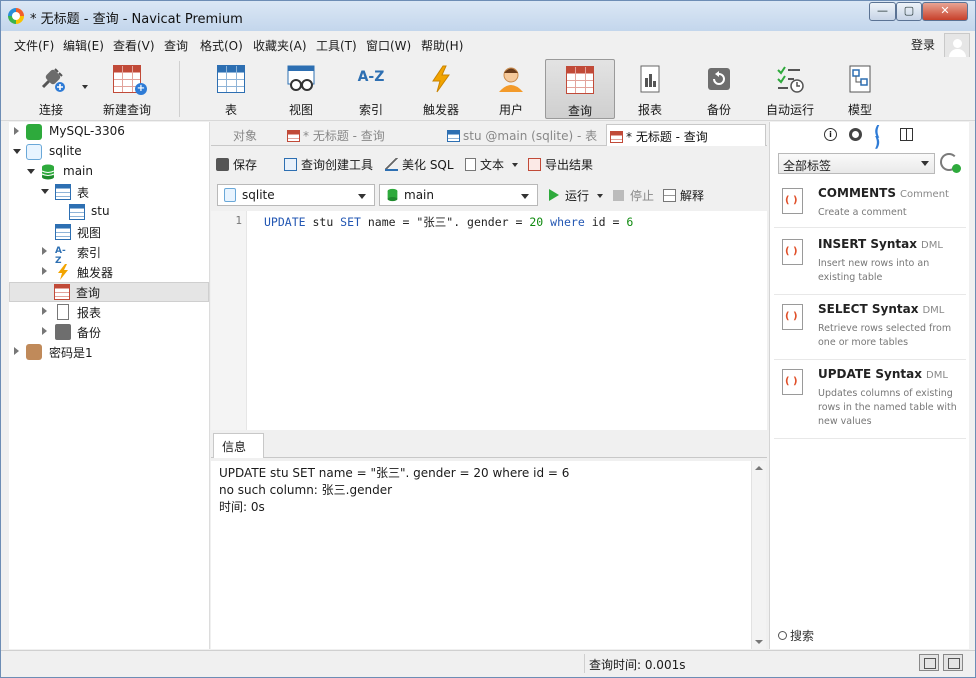 Image resolution: width=976 pixels, height=678 pixels. What do you see at coordinates (51, 89) in the screenshot?
I see `connect-button: 连接` at bounding box center [51, 89].